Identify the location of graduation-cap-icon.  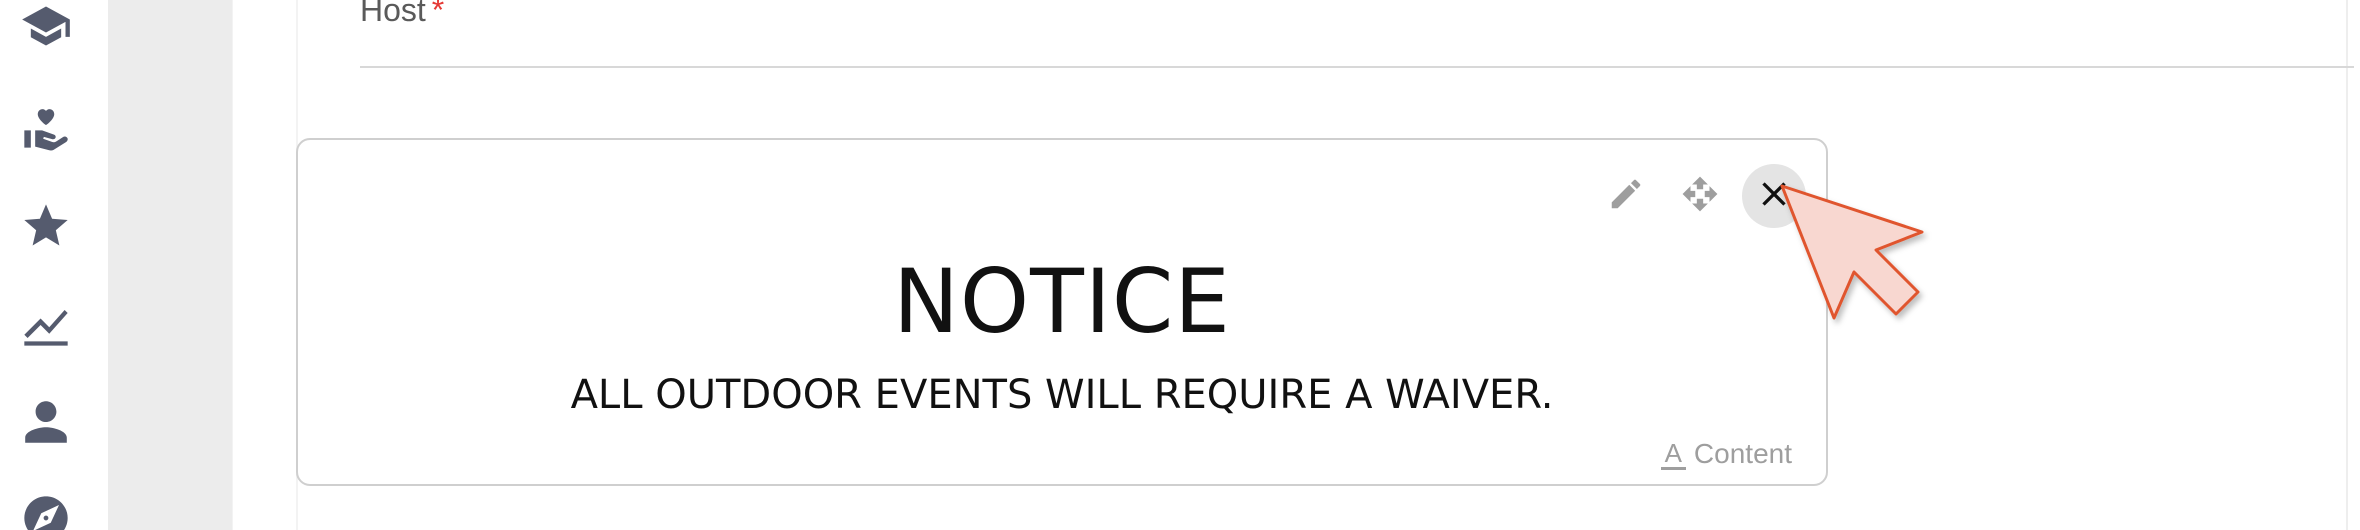
(46, 28).